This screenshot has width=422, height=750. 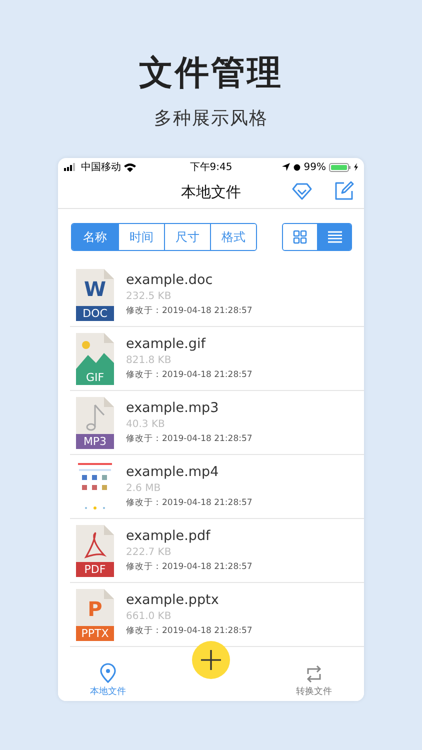 I want to click on file-size: 2.6 MB, so click(x=144, y=488).